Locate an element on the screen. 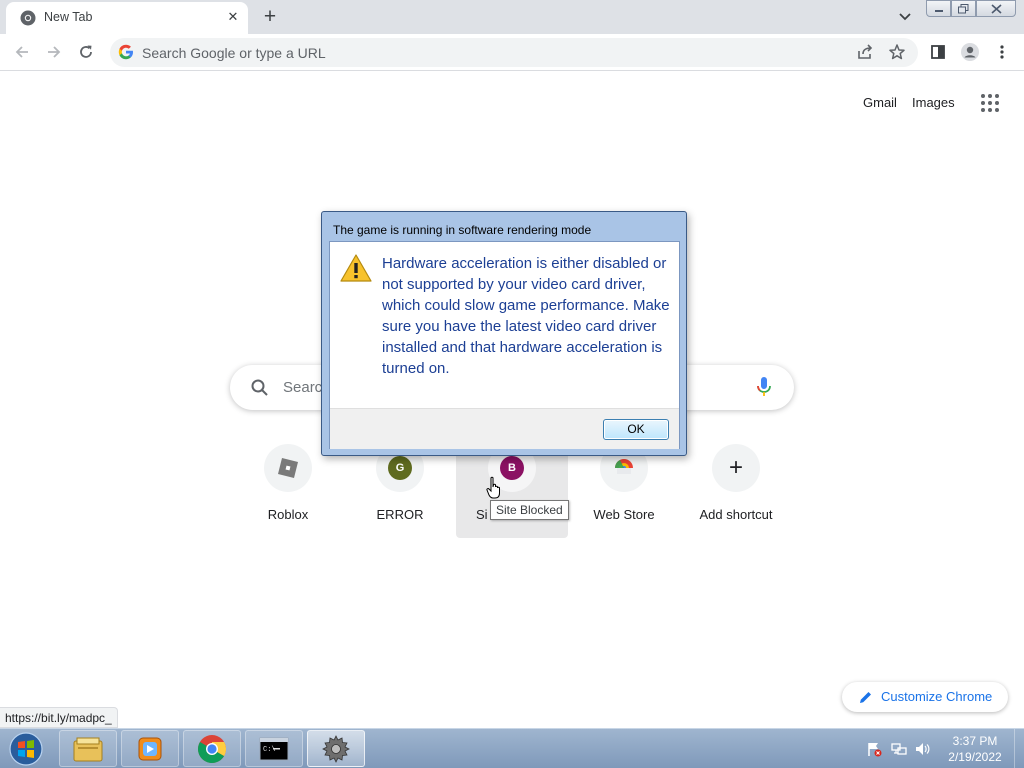  back-button is located at coordinates (22, 52).